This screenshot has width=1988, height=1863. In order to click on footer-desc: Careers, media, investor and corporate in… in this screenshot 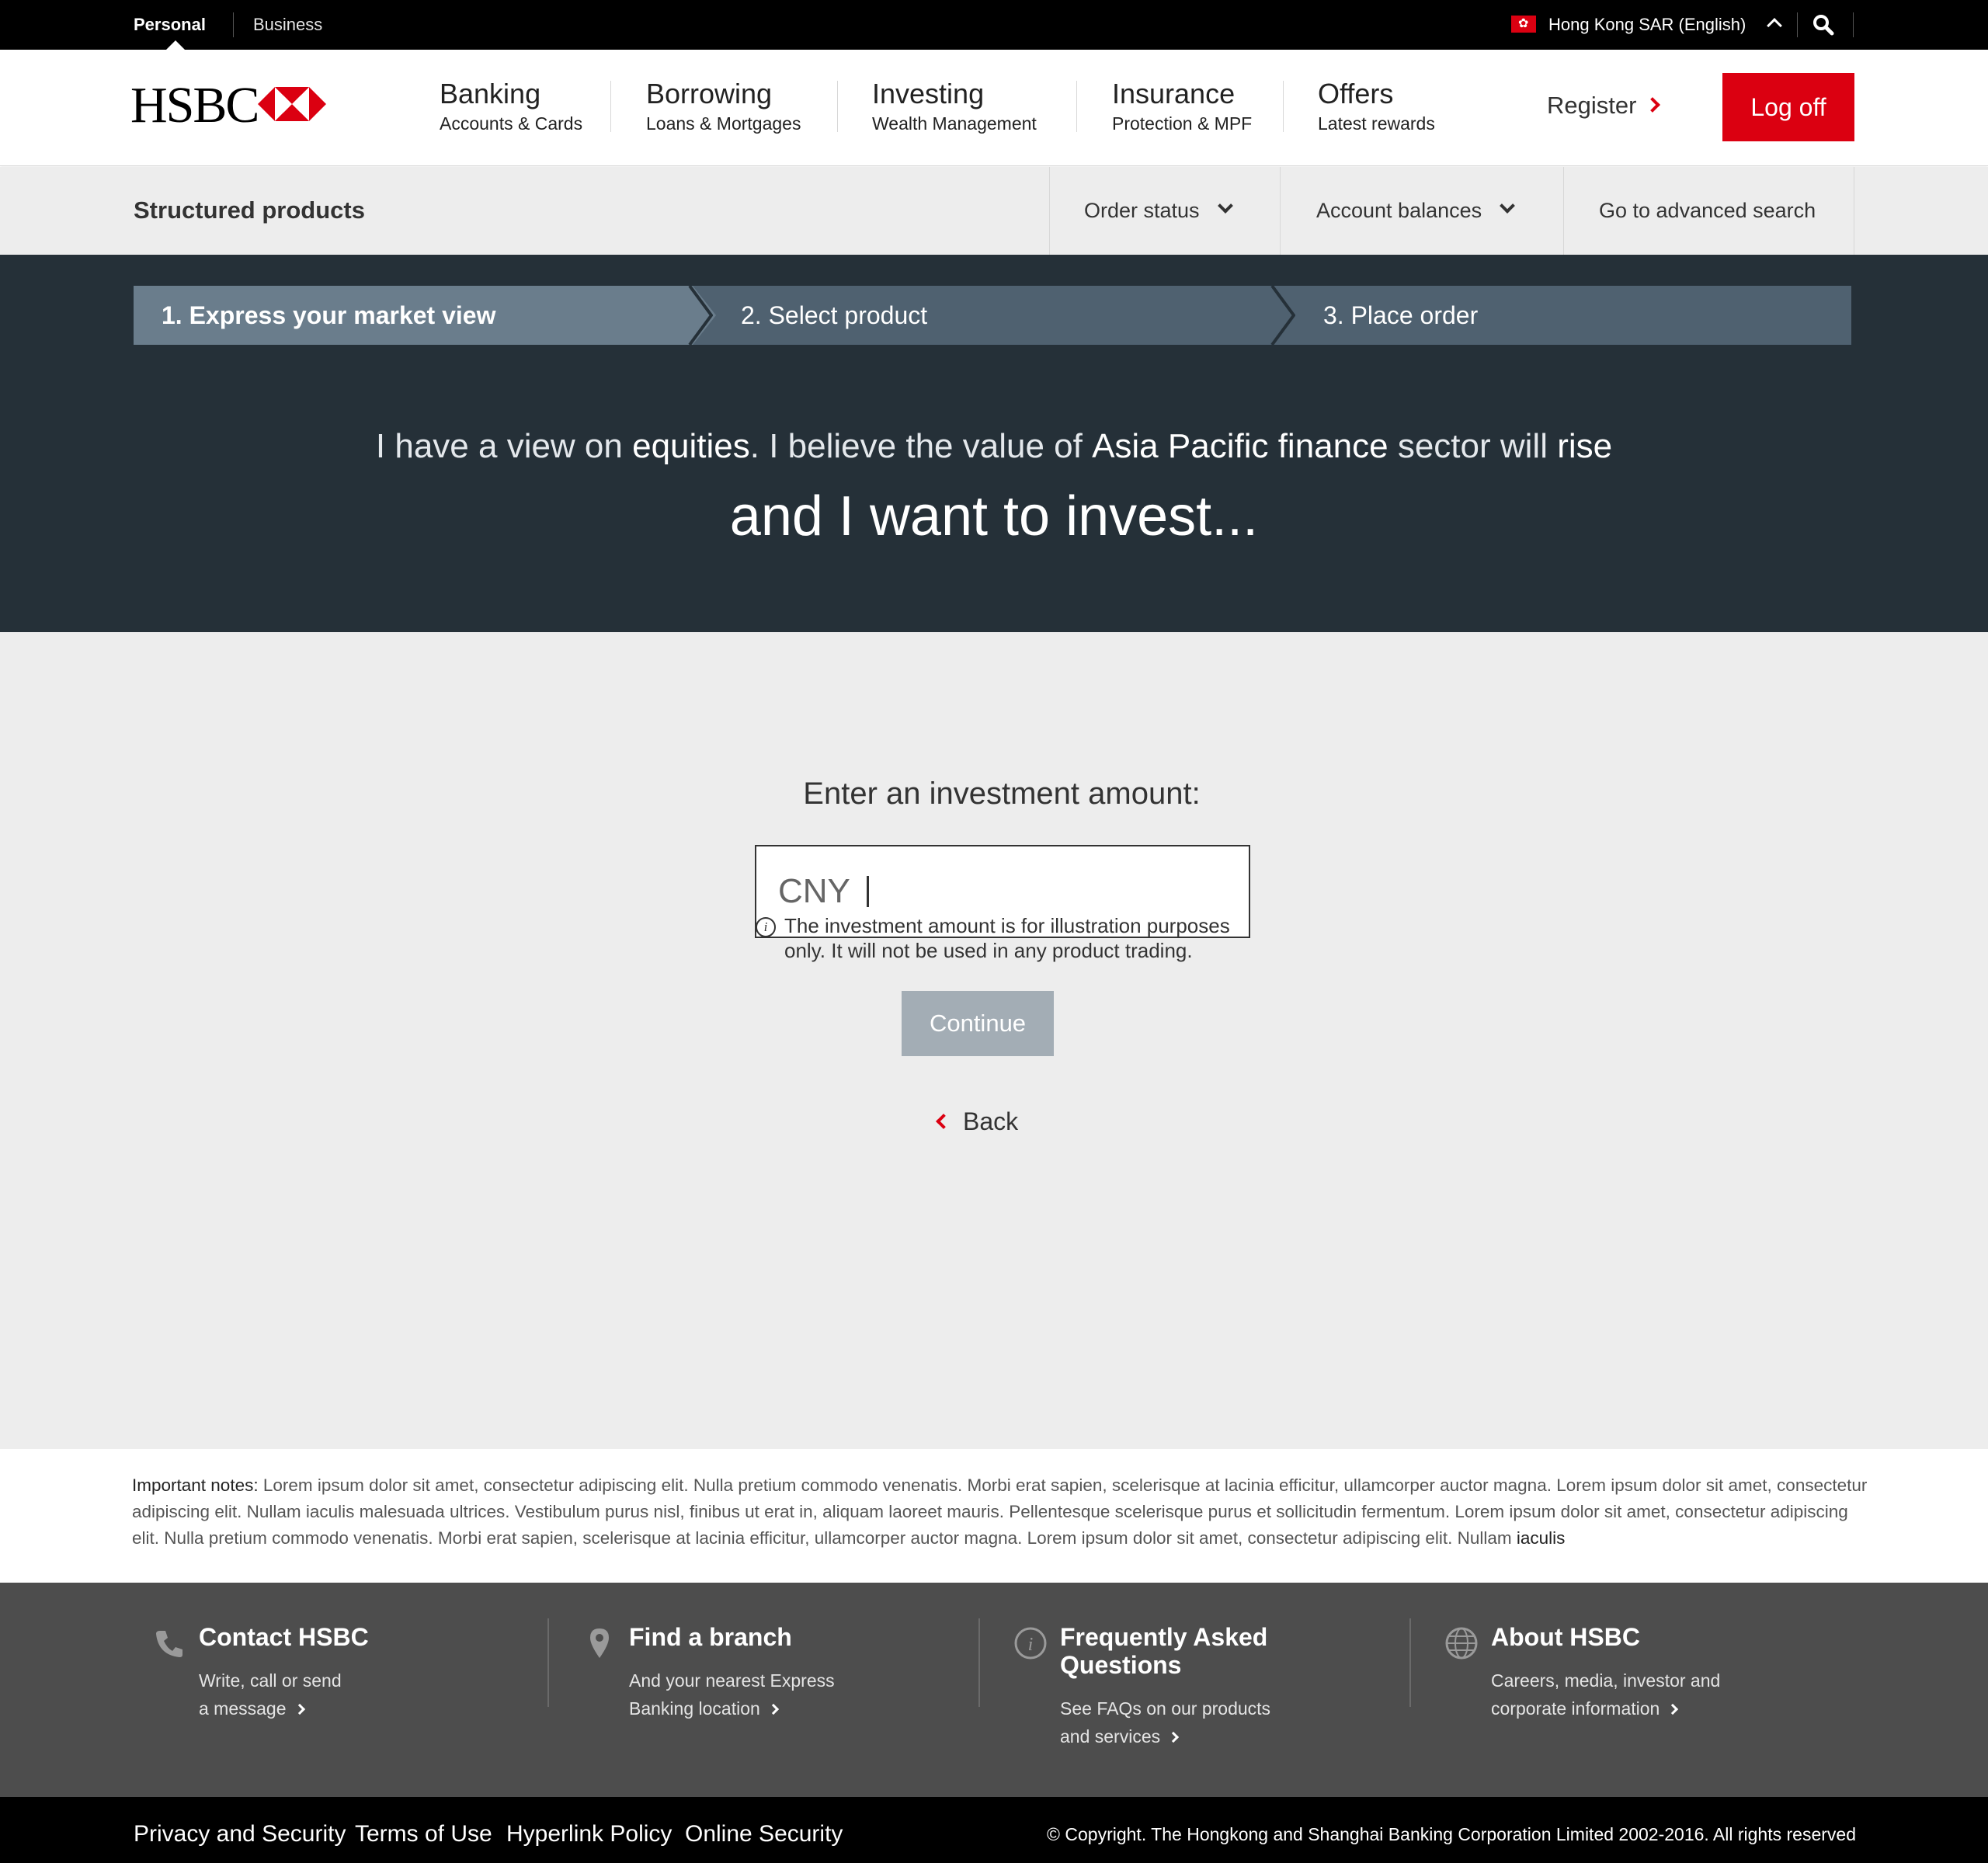, I will do `click(1606, 1694)`.